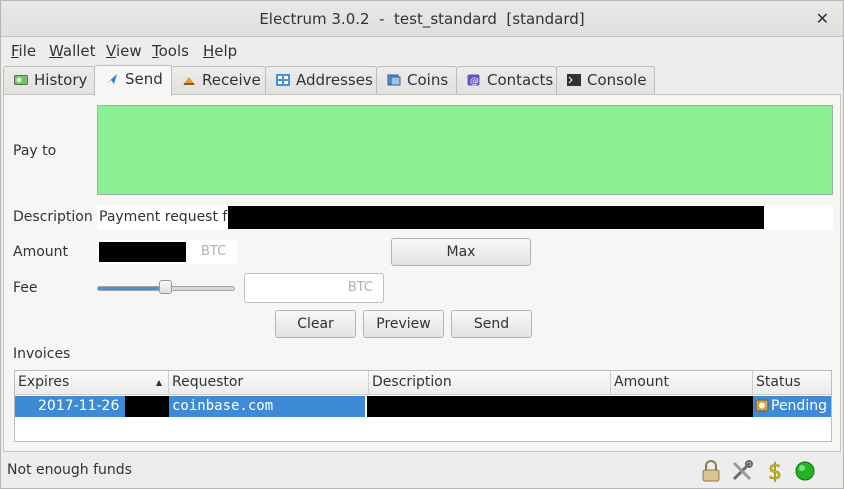 Image resolution: width=844 pixels, height=489 pixels. Describe the element at coordinates (321, 80) in the screenshot. I see `tab-addresses: Addresses` at that location.